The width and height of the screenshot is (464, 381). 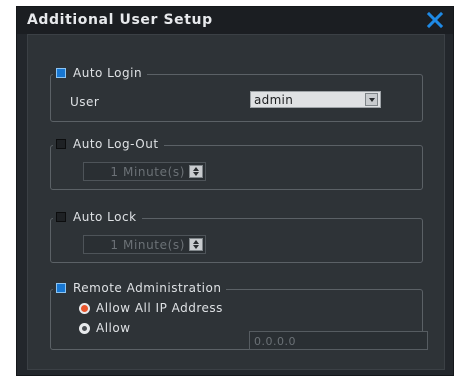 What do you see at coordinates (147, 288) in the screenshot?
I see `remote-admin-label: Remote Administration` at bounding box center [147, 288].